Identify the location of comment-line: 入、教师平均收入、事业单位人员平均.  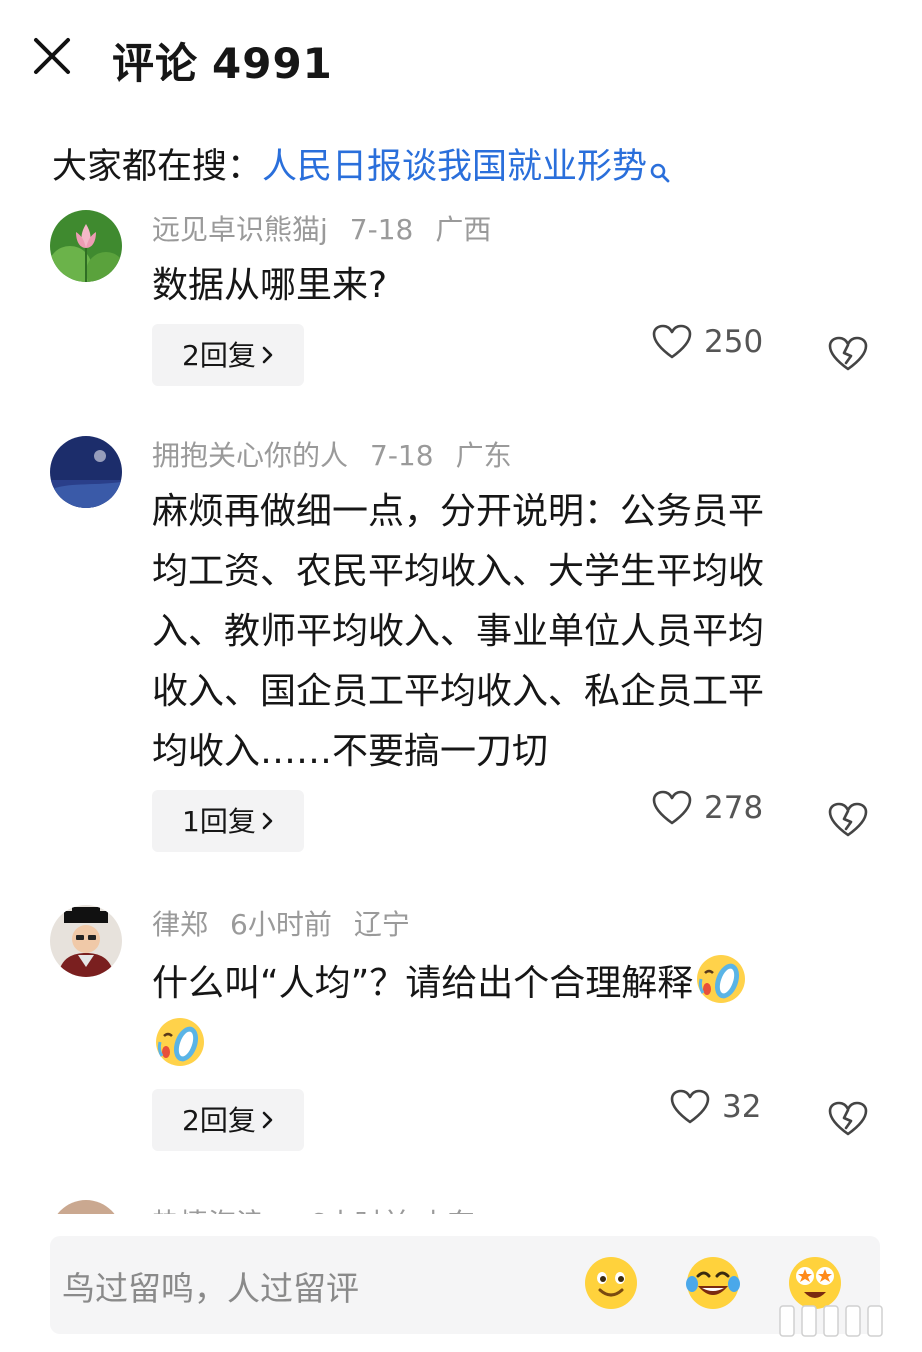
(458, 631).